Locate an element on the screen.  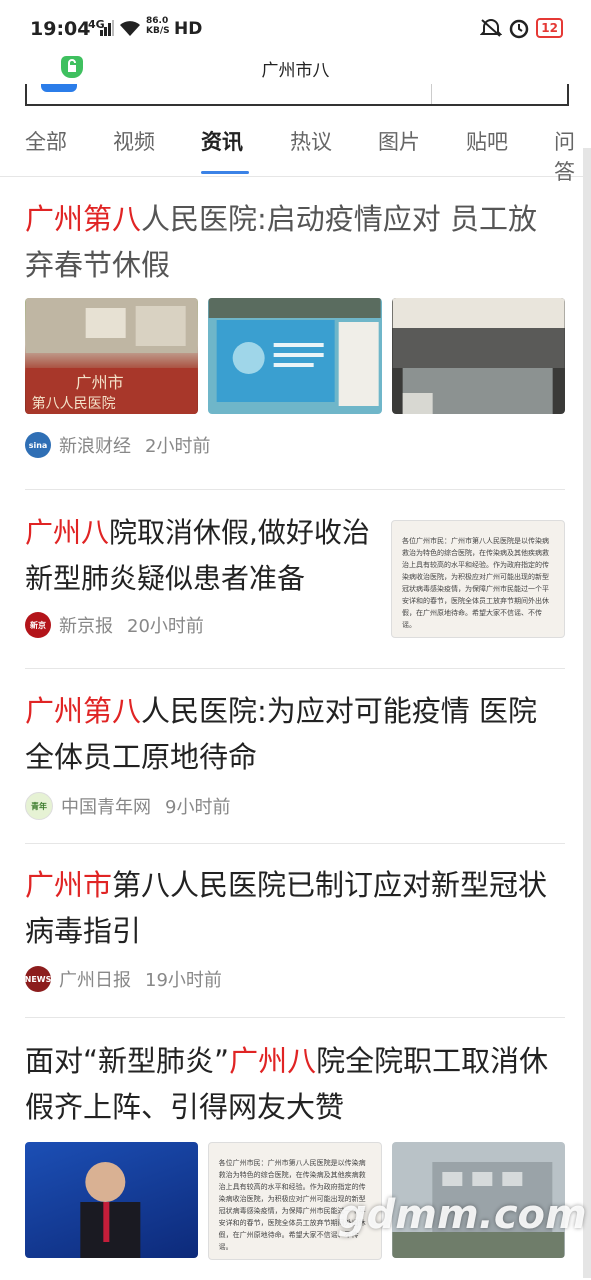
news-time: 20小时前 is located at coordinates (165, 626).